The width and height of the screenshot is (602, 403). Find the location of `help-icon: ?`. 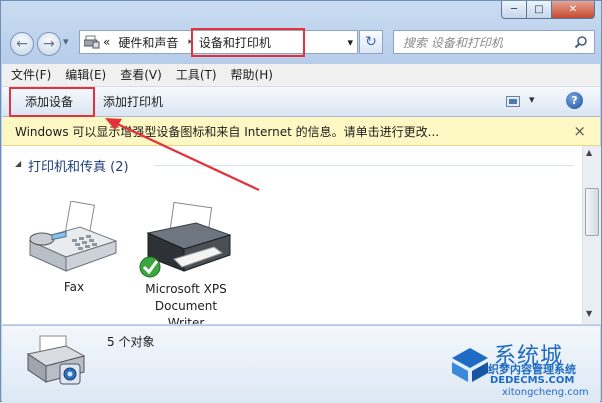

help-icon: ? is located at coordinates (574, 100).